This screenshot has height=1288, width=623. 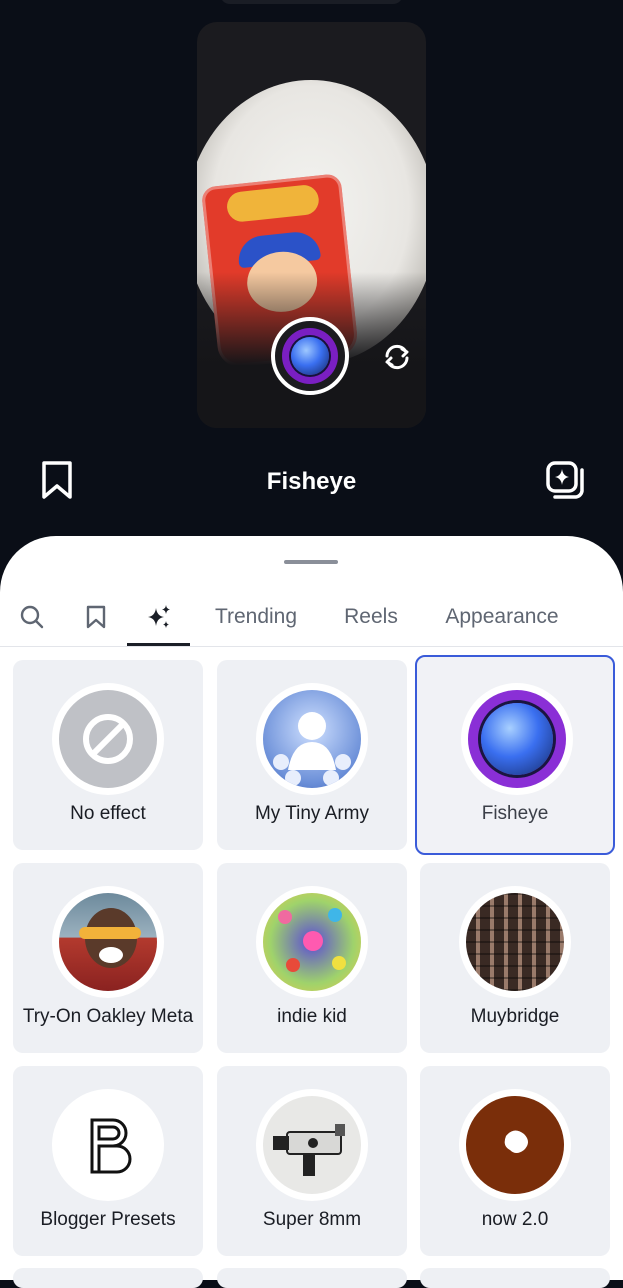 I want to click on effect-label: Super 8mm, so click(x=312, y=1219).